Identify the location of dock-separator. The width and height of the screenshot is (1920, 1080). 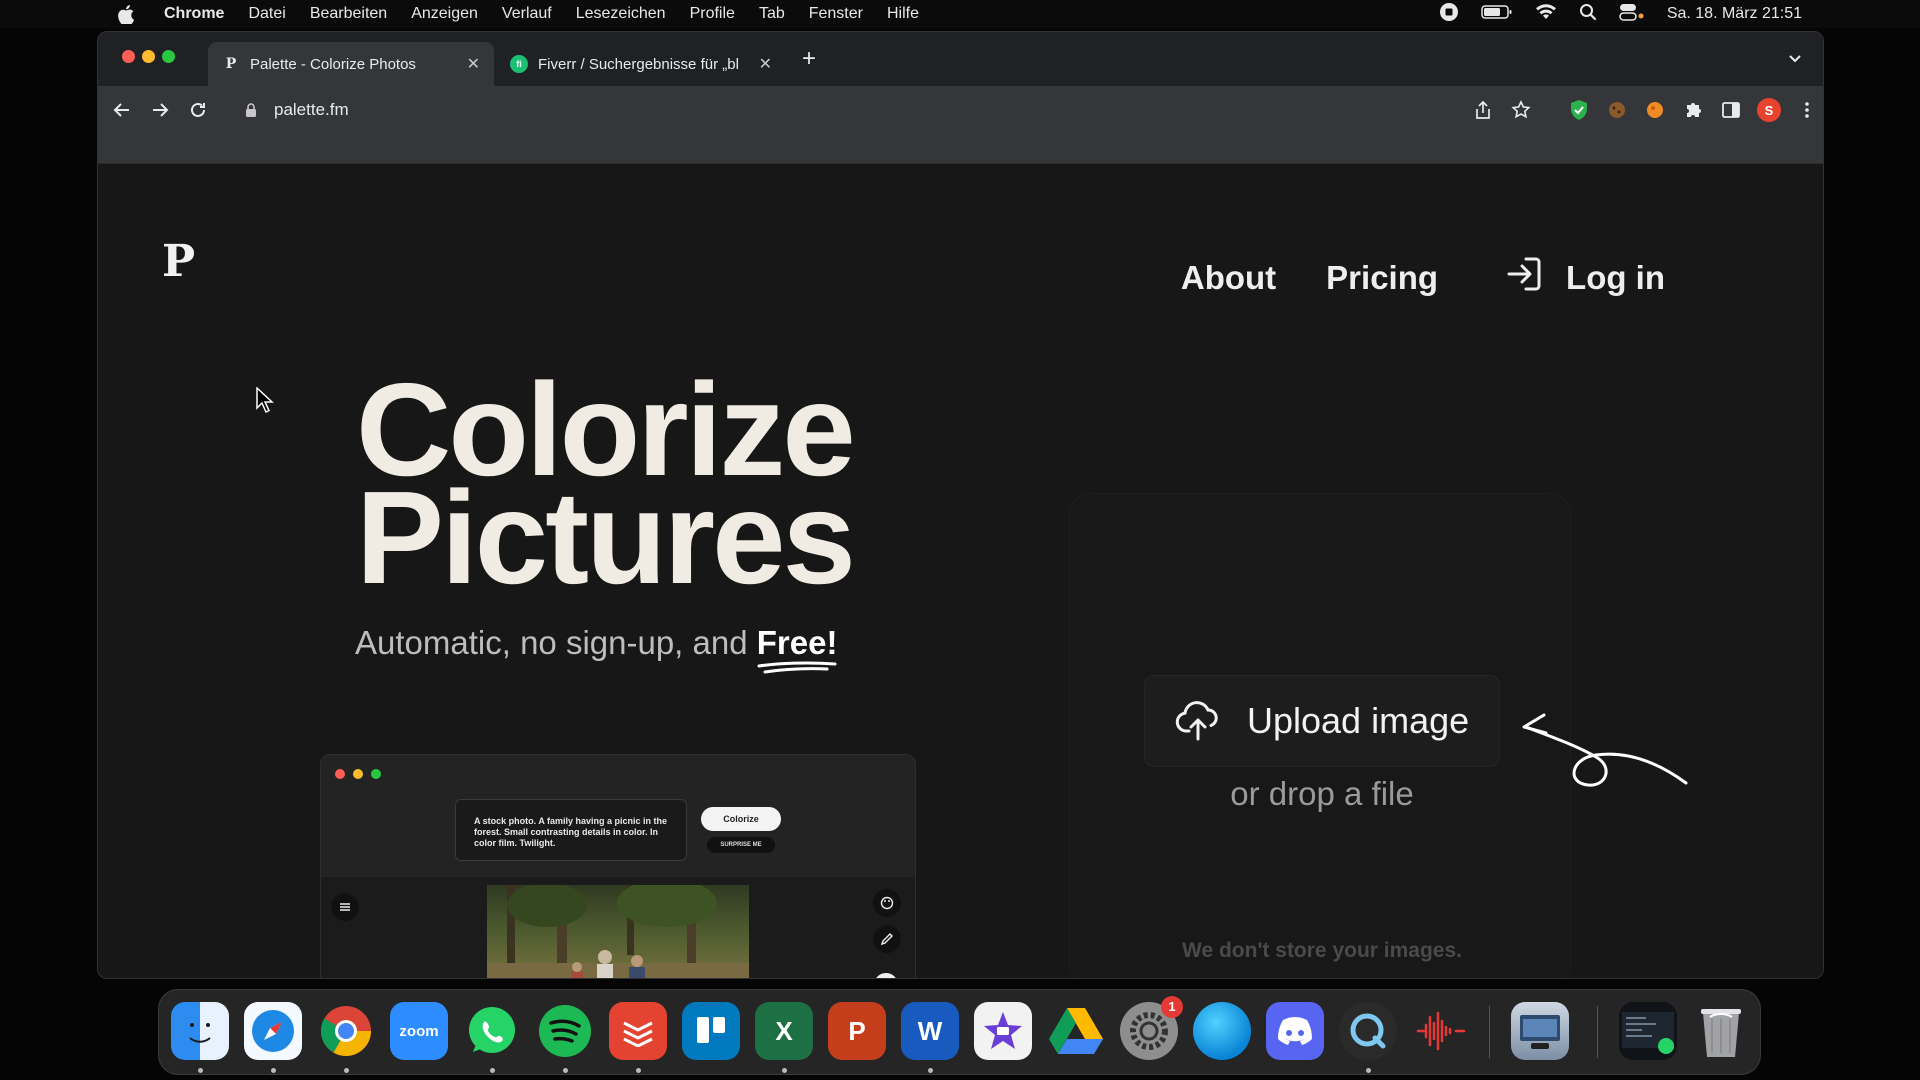
(1597, 1032).